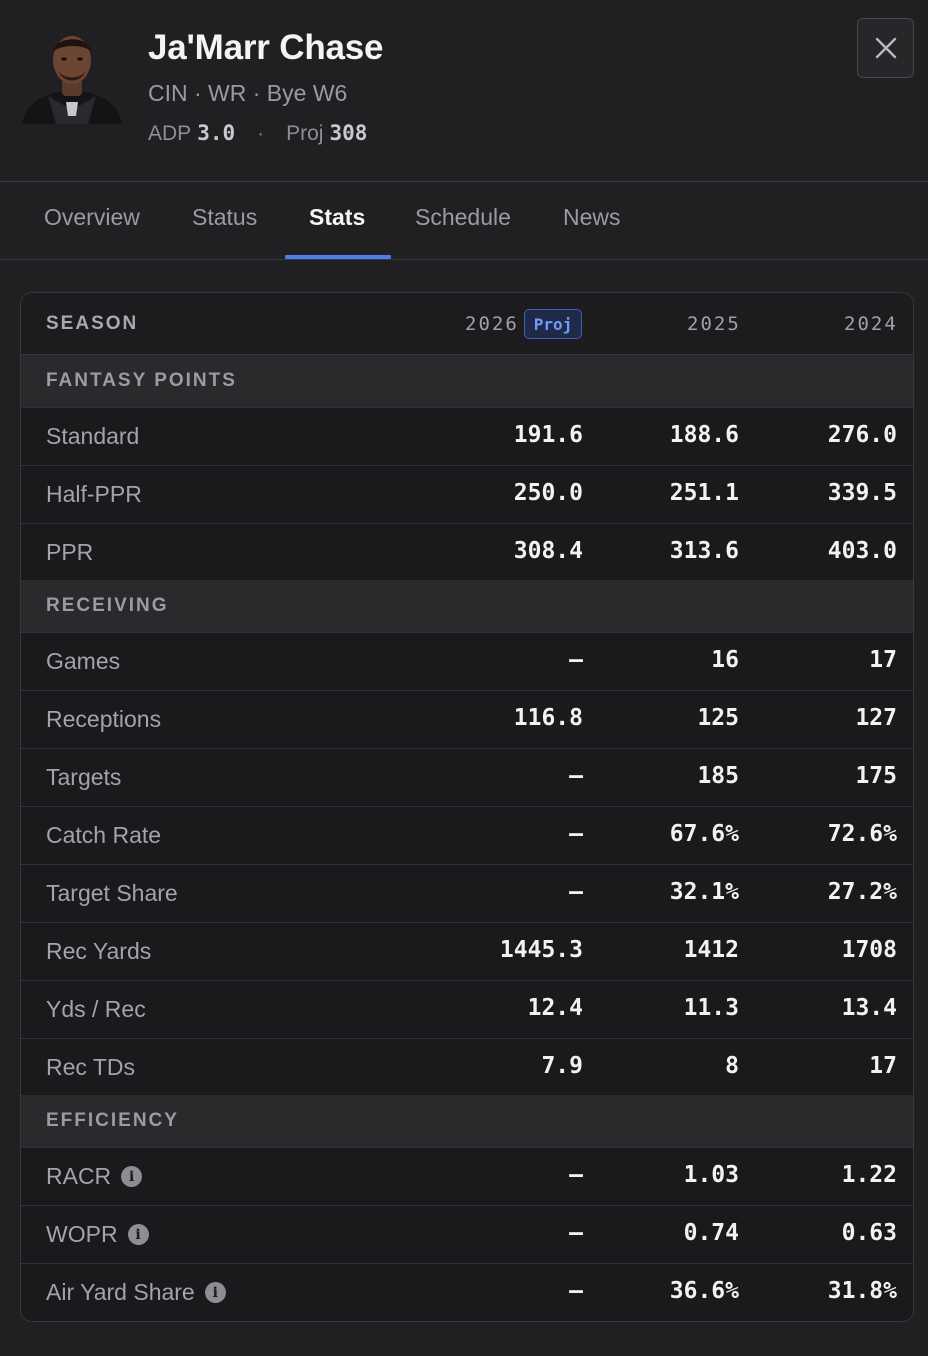 The height and width of the screenshot is (1356, 928). What do you see at coordinates (348, 133) in the screenshot?
I see `proj-value: 308` at bounding box center [348, 133].